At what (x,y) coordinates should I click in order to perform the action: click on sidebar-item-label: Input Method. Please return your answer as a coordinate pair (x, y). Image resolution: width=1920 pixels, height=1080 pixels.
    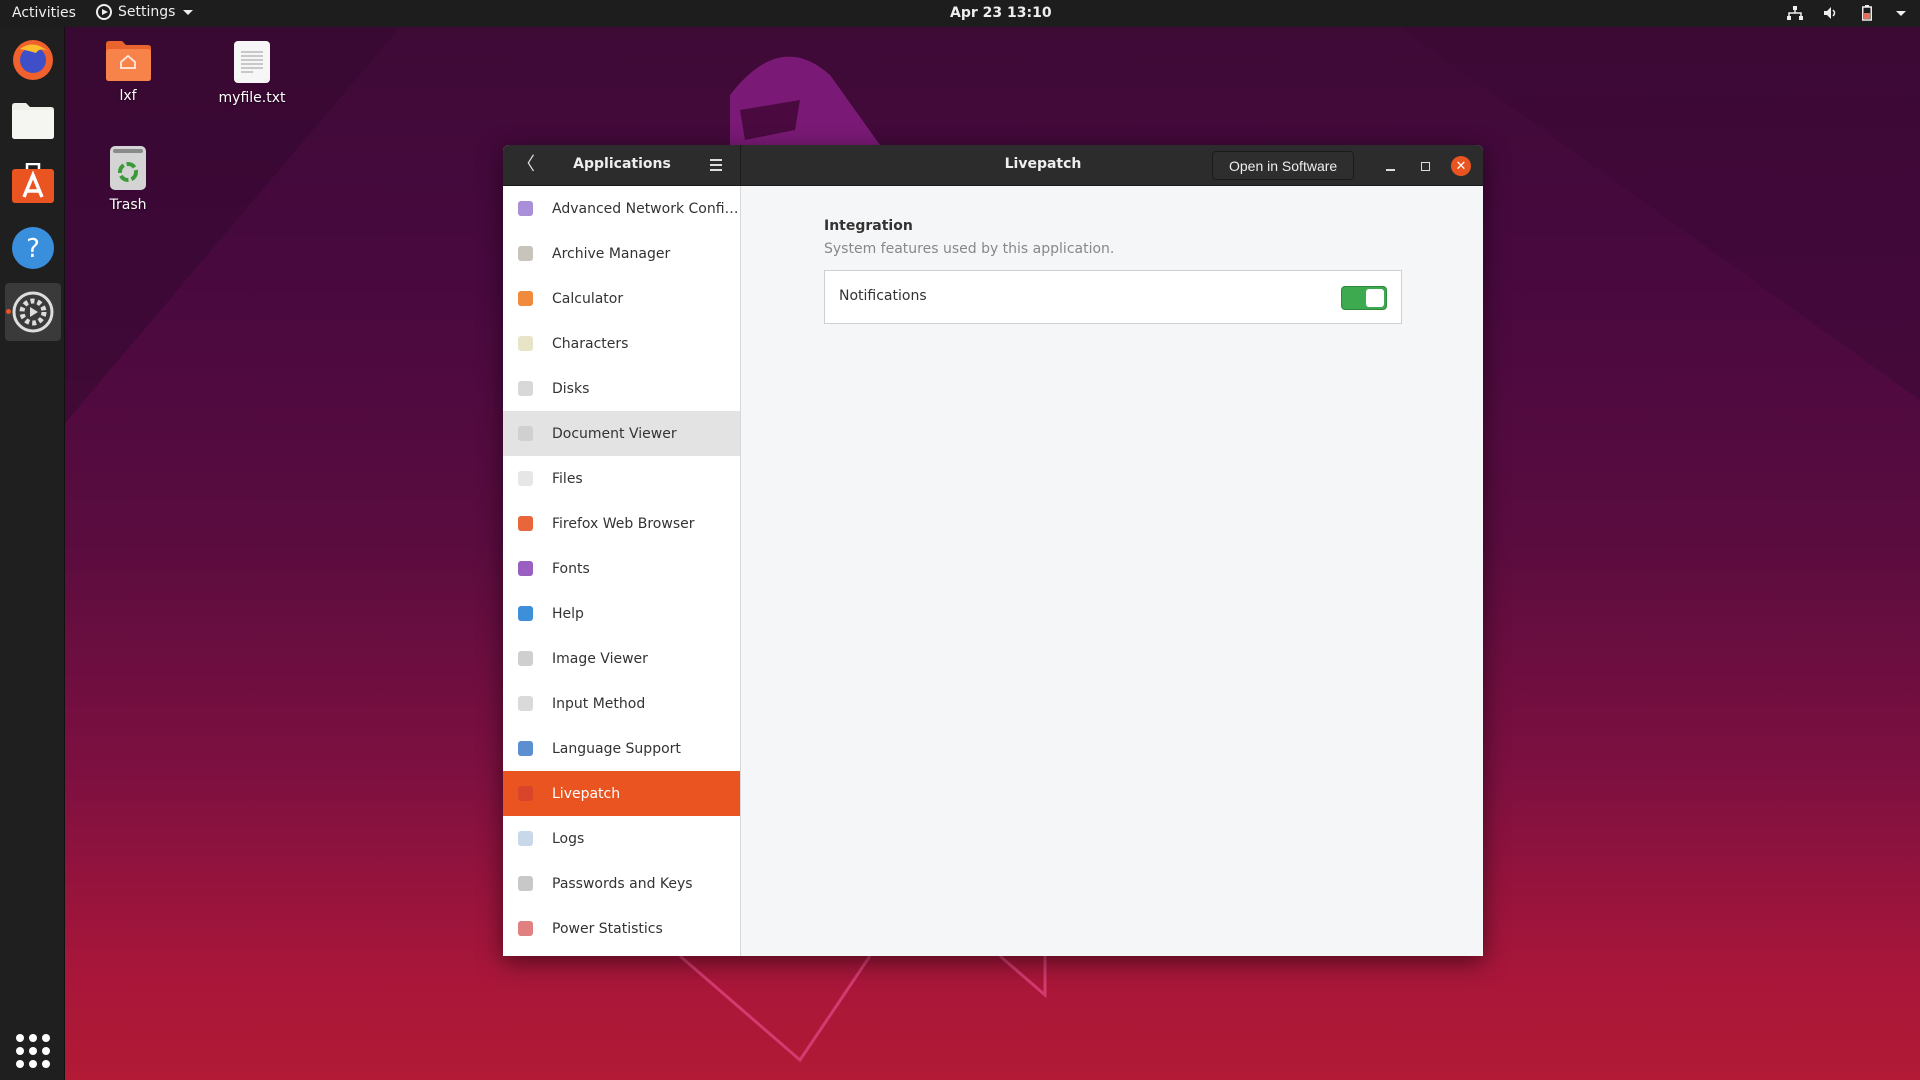
    Looking at the image, I should click on (599, 703).